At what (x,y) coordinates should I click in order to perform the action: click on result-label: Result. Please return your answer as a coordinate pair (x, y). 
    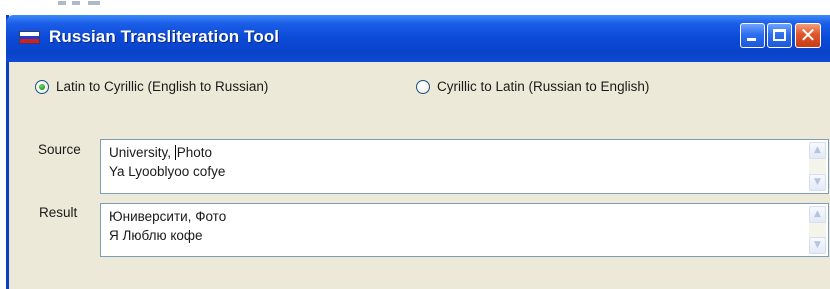
    Looking at the image, I should click on (58, 212).